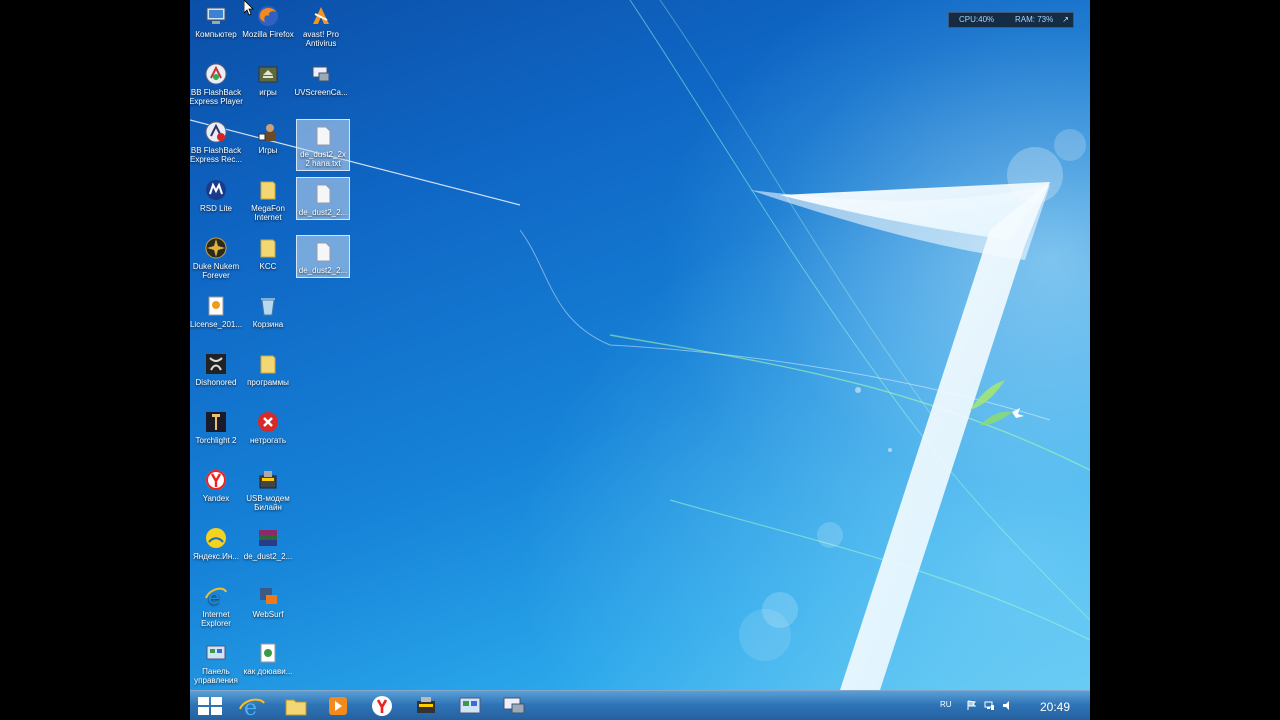 Image resolution: width=1280 pixels, height=720 pixels. Describe the element at coordinates (1065, 20) in the screenshot. I see `expand-icon: ↗` at that location.